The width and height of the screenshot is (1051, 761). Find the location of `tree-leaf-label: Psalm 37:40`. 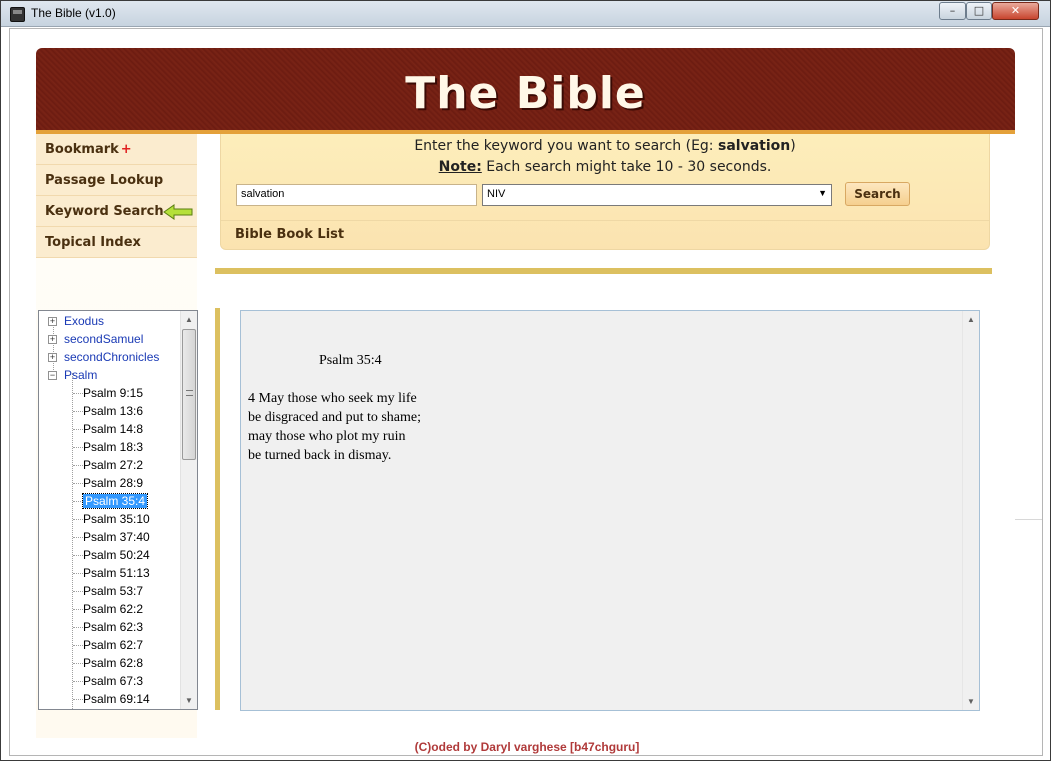

tree-leaf-label: Psalm 37:40 is located at coordinates (116, 537).